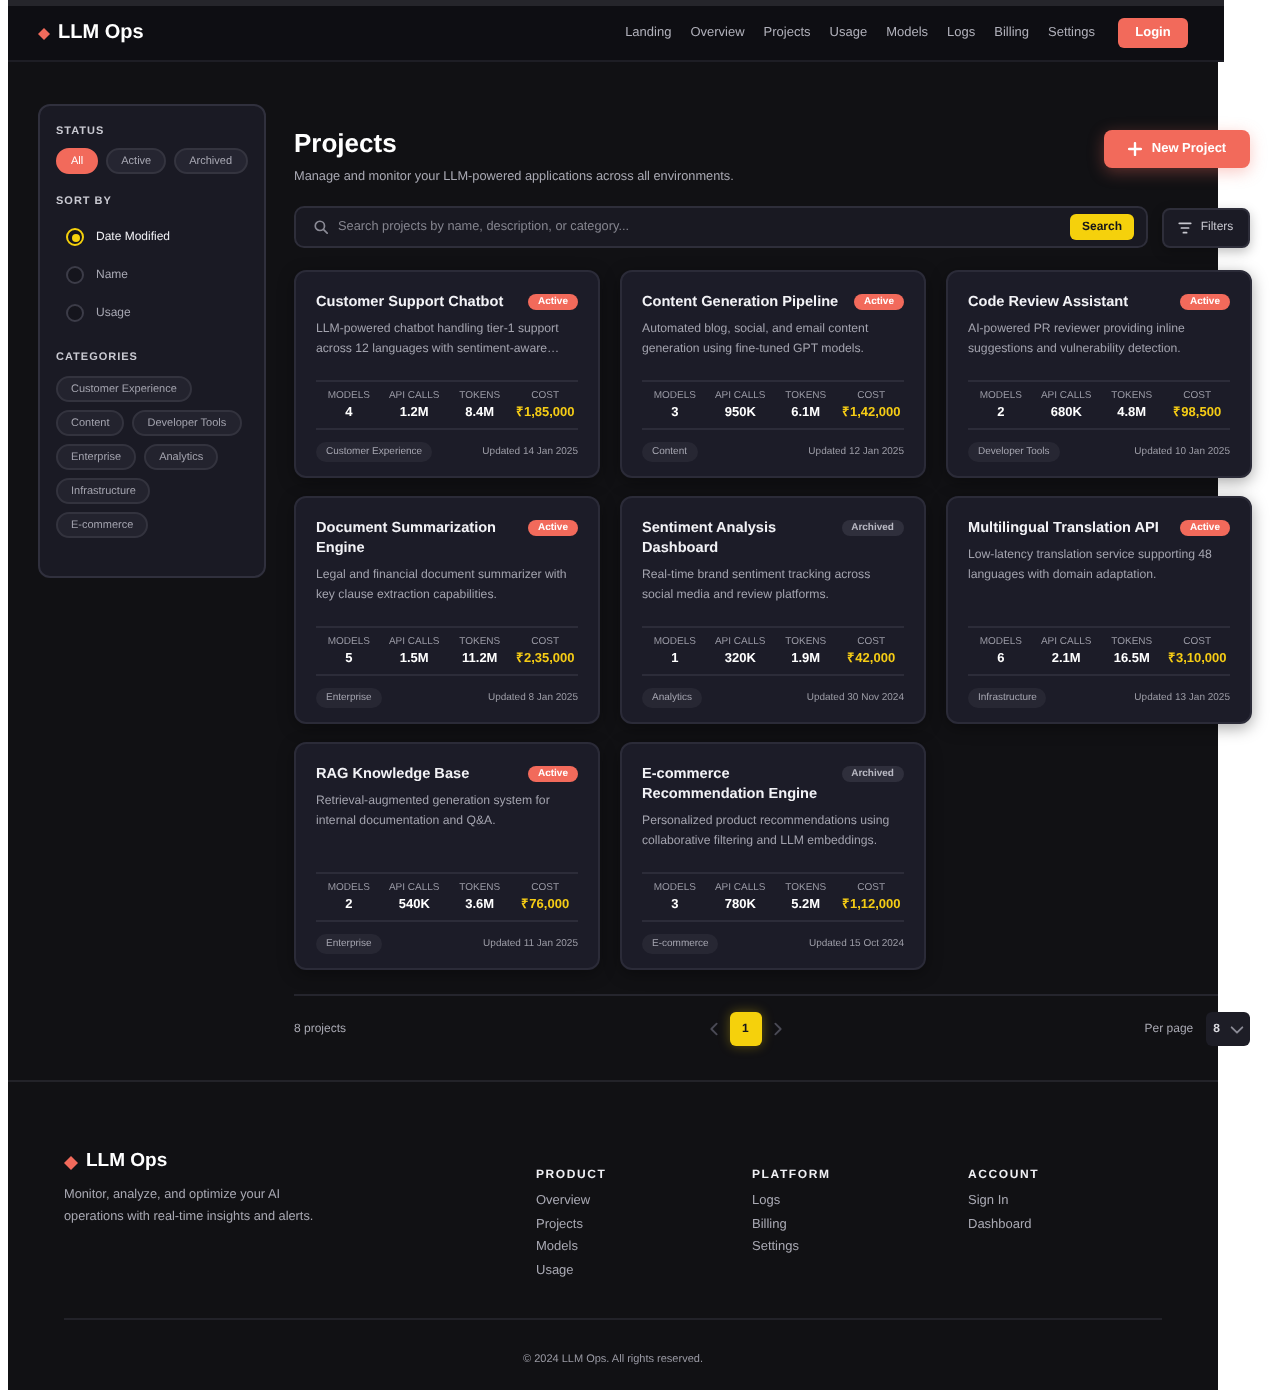  I want to click on search-icon, so click(321, 227).